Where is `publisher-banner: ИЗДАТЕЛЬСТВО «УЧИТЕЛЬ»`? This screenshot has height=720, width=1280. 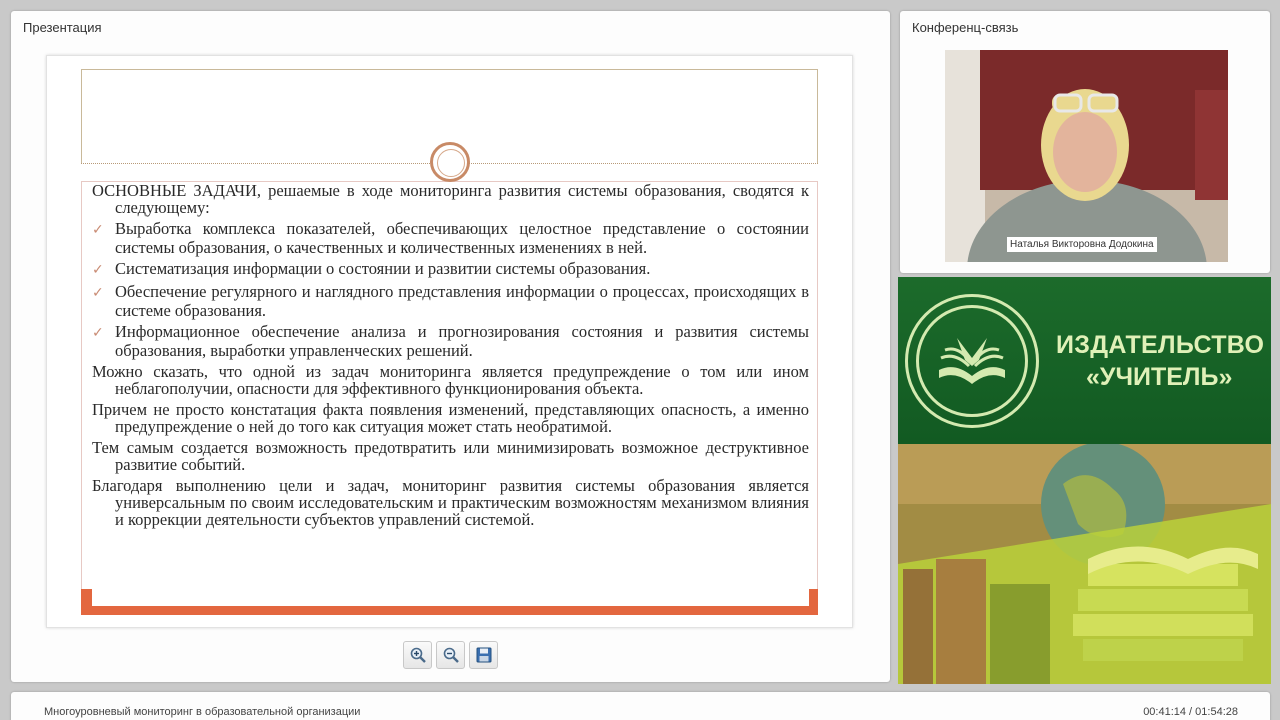 publisher-banner: ИЗДАТЕЛЬСТВО «УЧИТЕЛЬ» is located at coordinates (1084, 360).